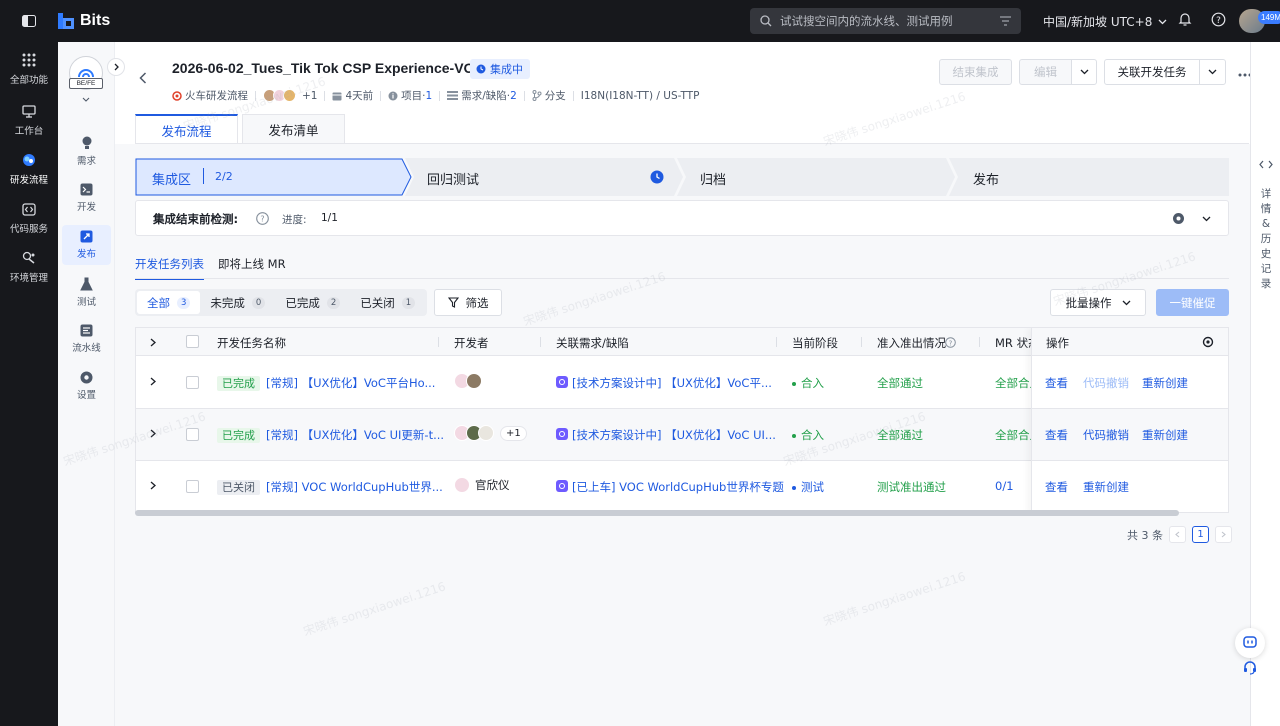 This screenshot has height=726, width=1280. What do you see at coordinates (29, 120) in the screenshot?
I see `nav-workbench: 工作台` at bounding box center [29, 120].